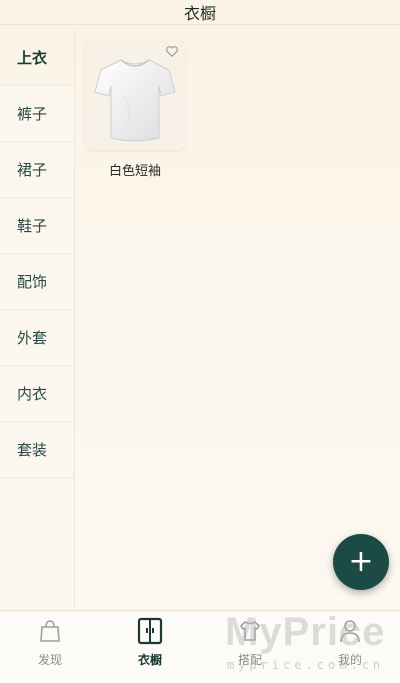 Image resolution: width=400 pixels, height=683 pixels. I want to click on tab-discover: 发现, so click(50, 647).